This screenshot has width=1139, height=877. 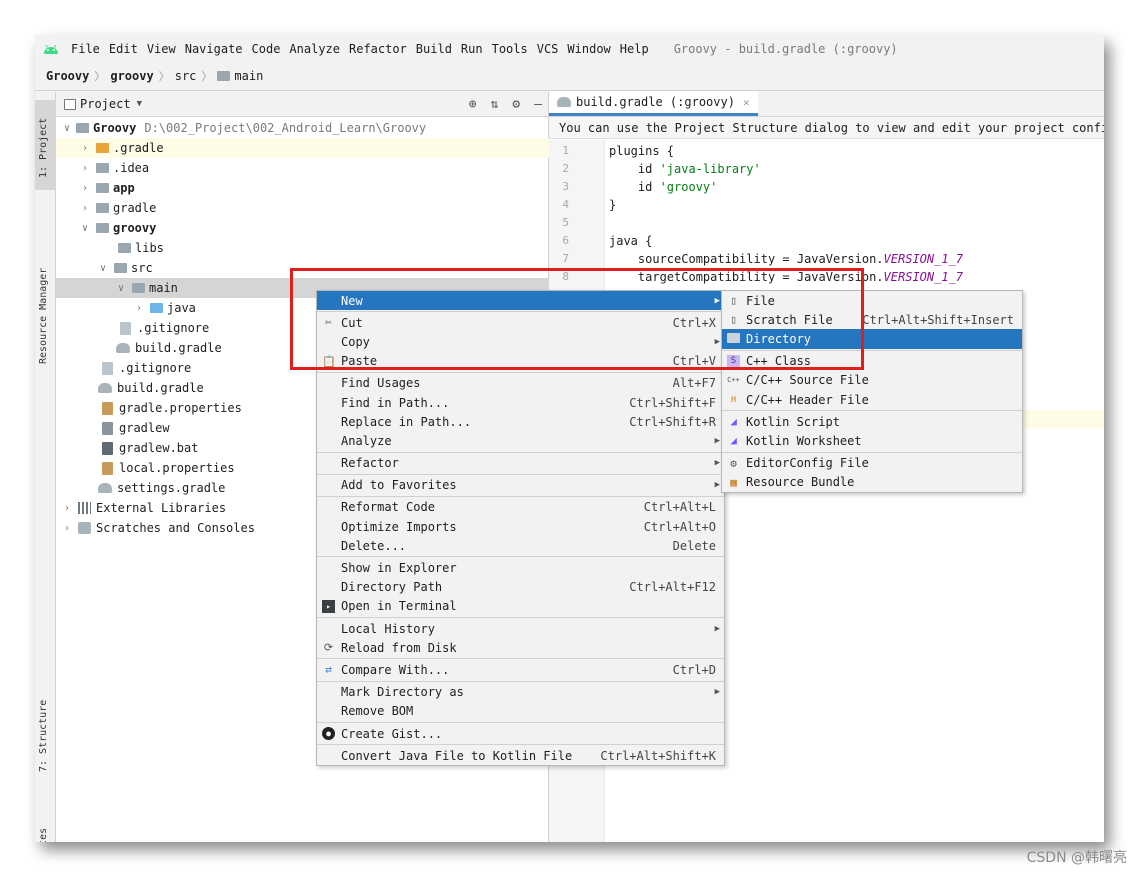 What do you see at coordinates (520, 606) in the screenshot?
I see `menu-item-open-in-terminal: ▸ Open in Terminal` at bounding box center [520, 606].